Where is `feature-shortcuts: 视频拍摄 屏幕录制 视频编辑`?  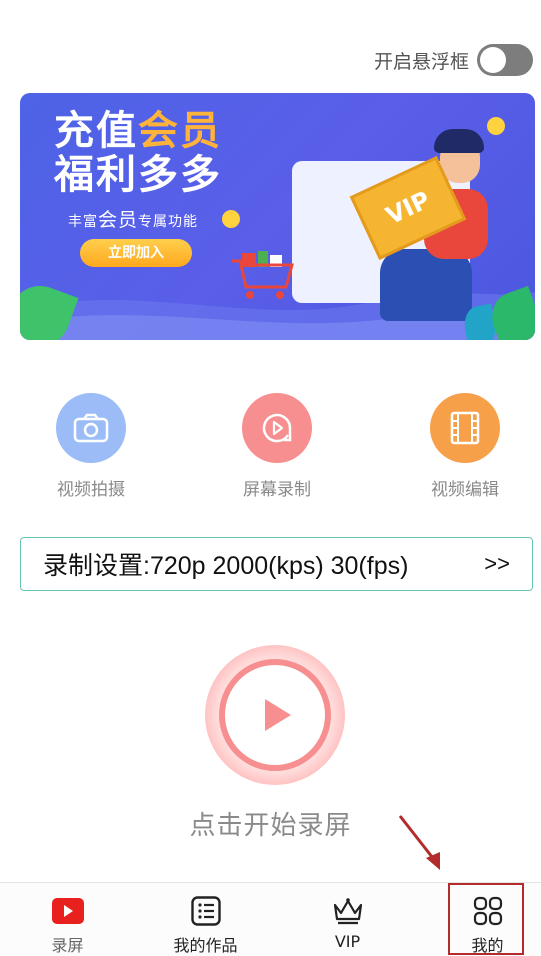 feature-shortcuts: 视频拍摄 屏幕录制 视频编辑 is located at coordinates (270, 448).